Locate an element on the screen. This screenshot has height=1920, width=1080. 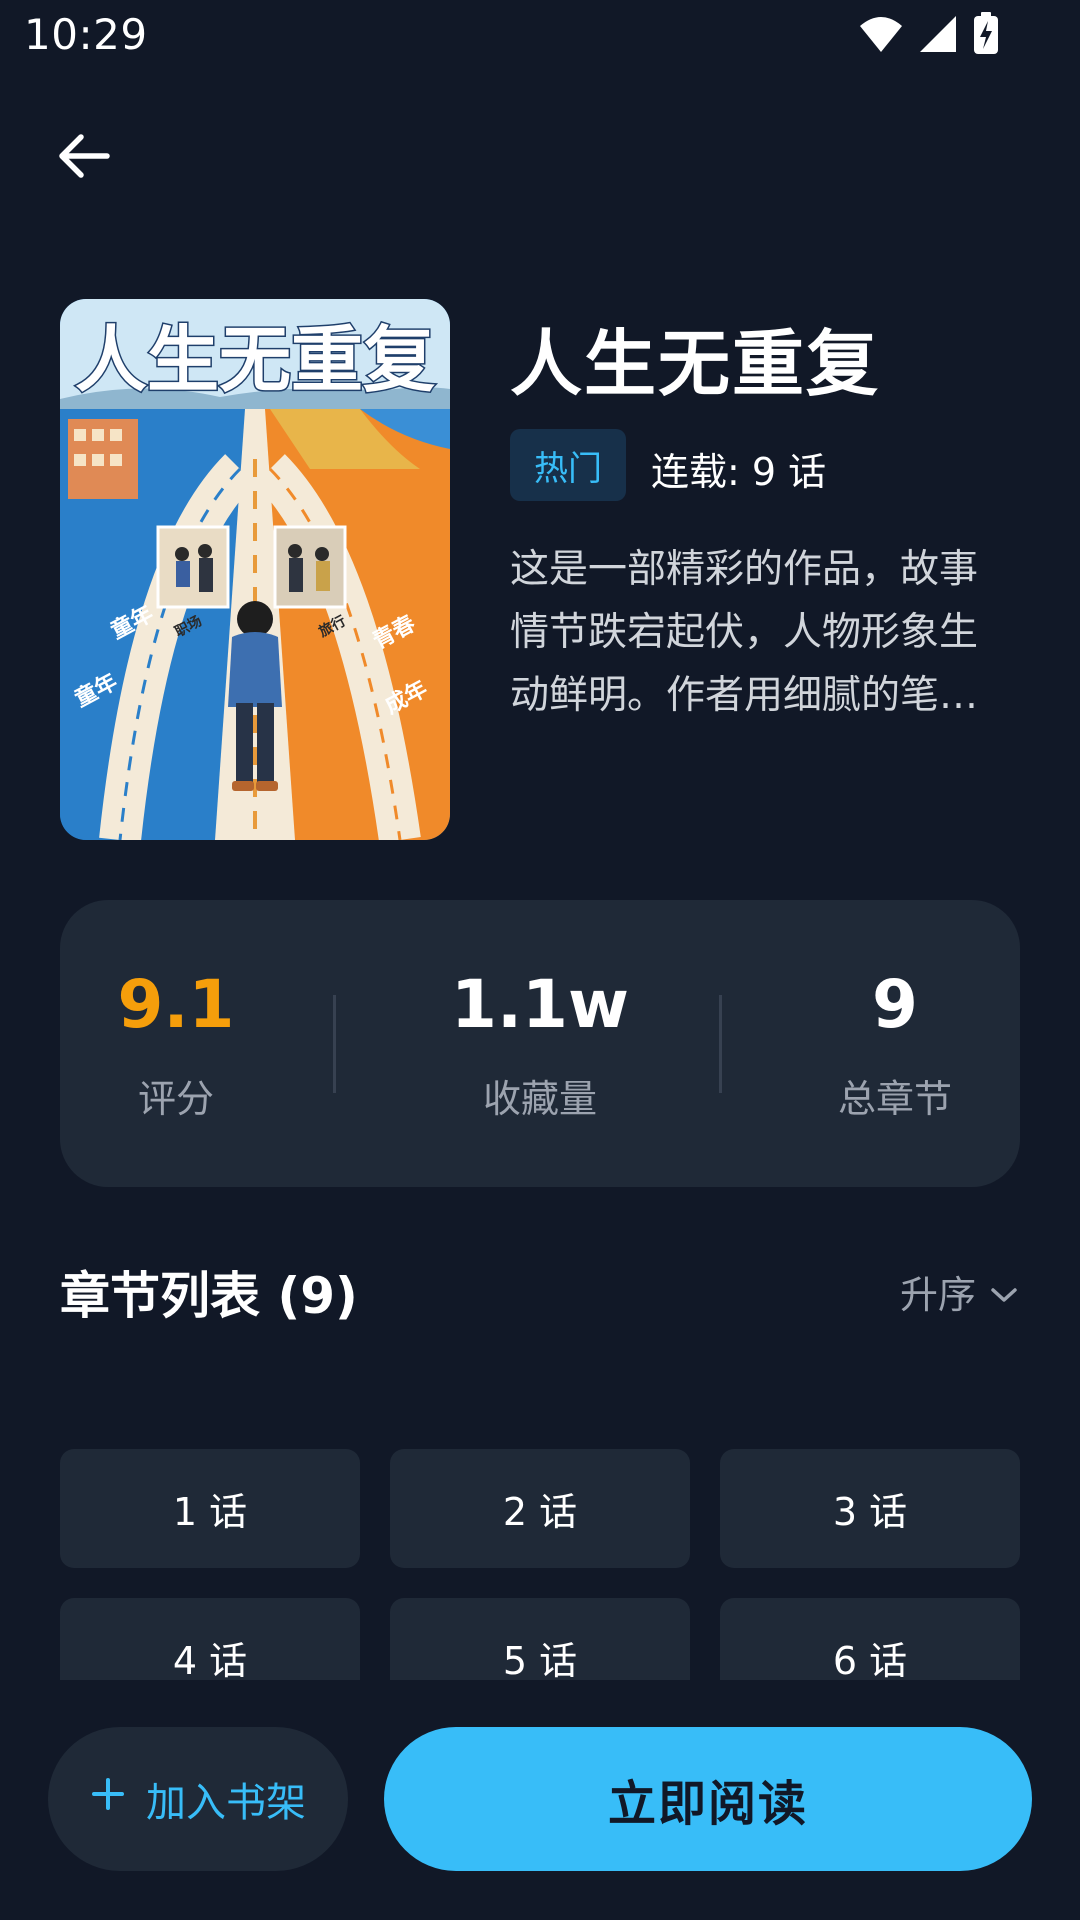
stats-card: 9.1 评分 1.1w 收藏量 9 总章节 is located at coordinates (540, 1043).